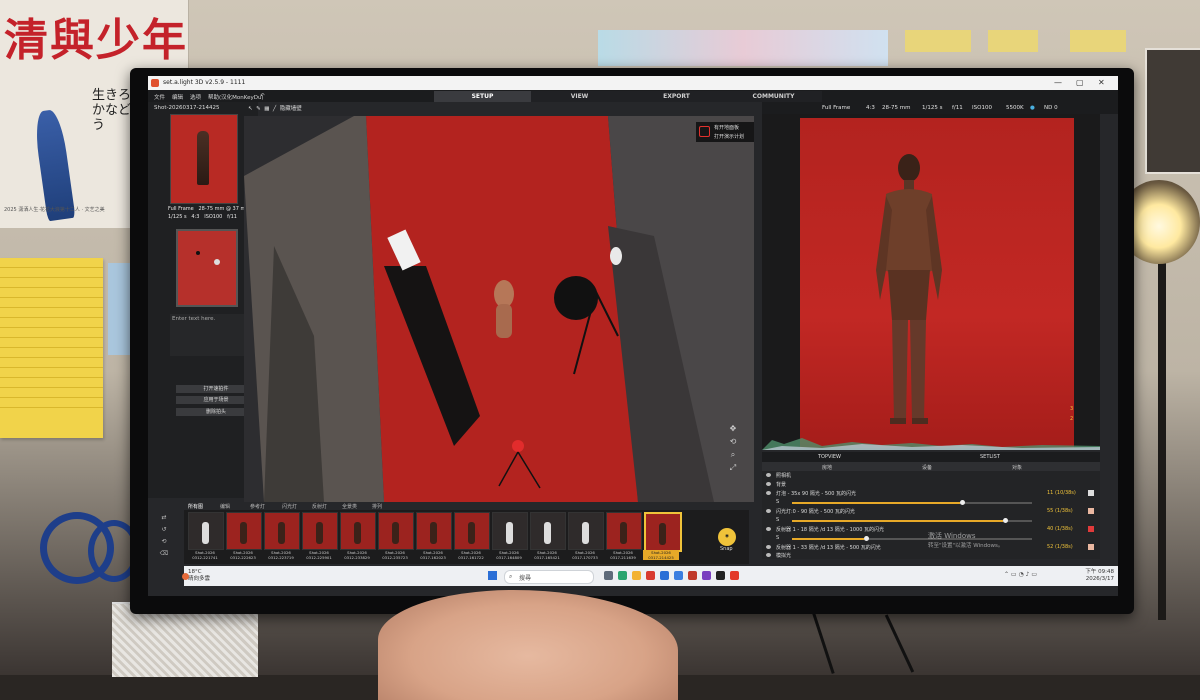 The width and height of the screenshot is (1200, 700). I want to click on color-wheel-icon: ●, so click(1032, 108).